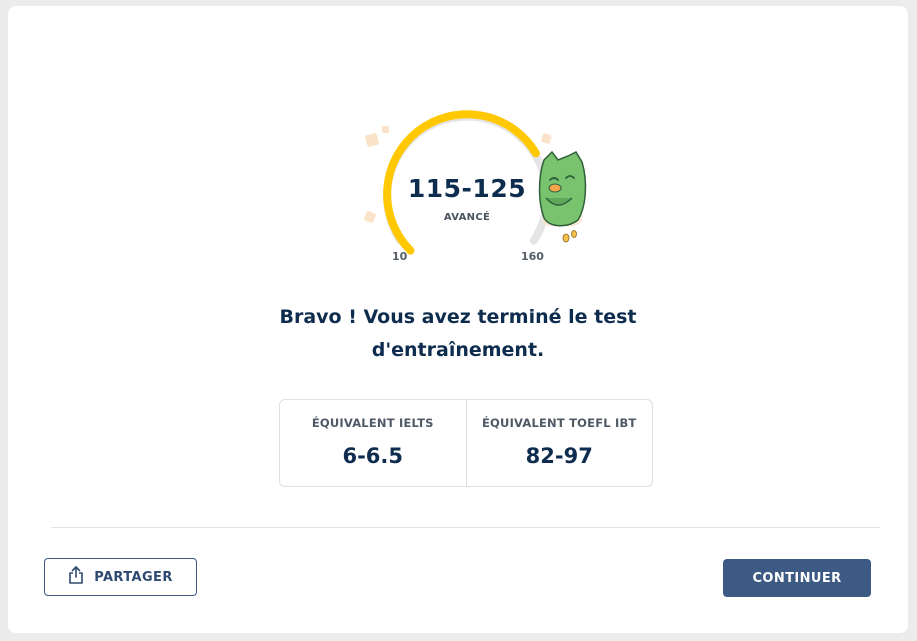 The width and height of the screenshot is (917, 641). What do you see at coordinates (467, 188) in the screenshot?
I see `score-range: 115-125` at bounding box center [467, 188].